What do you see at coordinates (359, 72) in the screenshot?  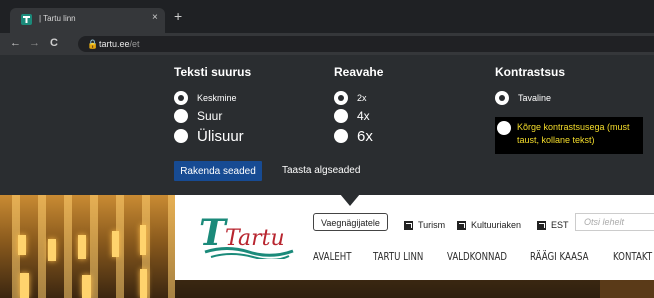 I see `line-spacing-title: Reavahe` at bounding box center [359, 72].